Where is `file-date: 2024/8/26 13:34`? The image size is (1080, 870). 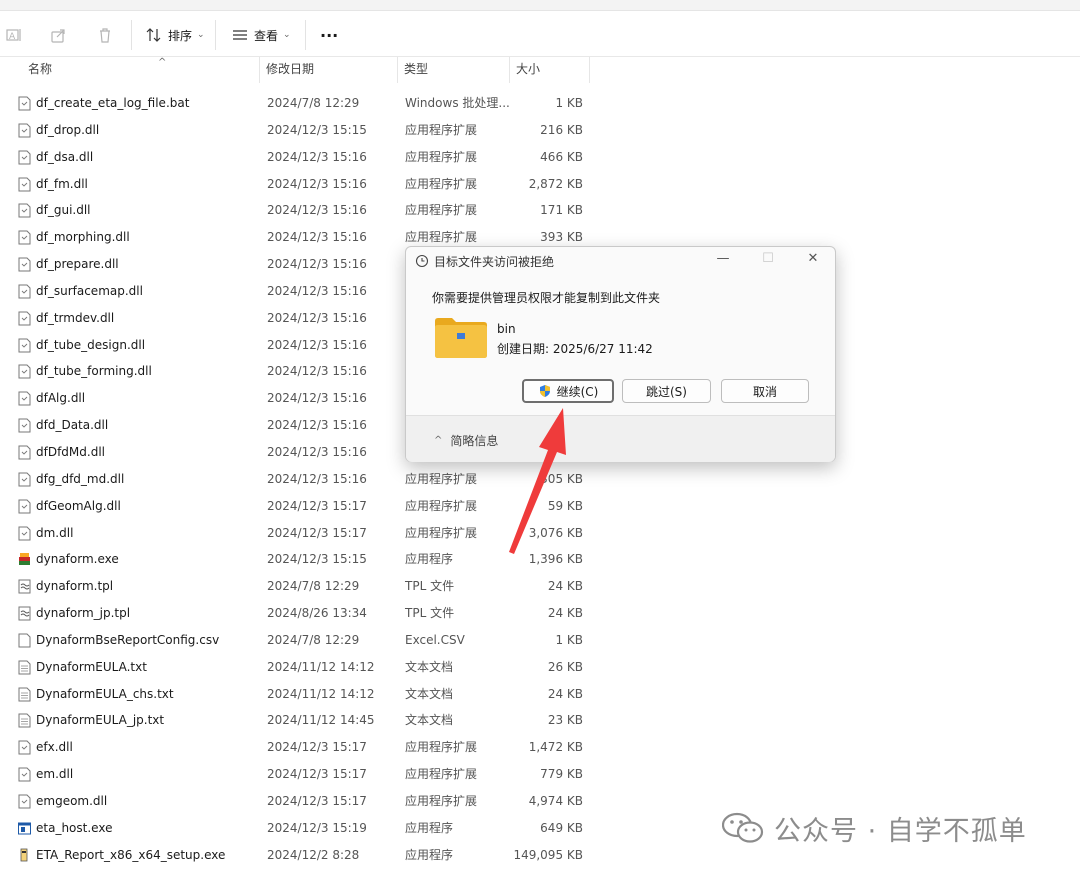 file-date: 2024/8/26 13:34 is located at coordinates (317, 613).